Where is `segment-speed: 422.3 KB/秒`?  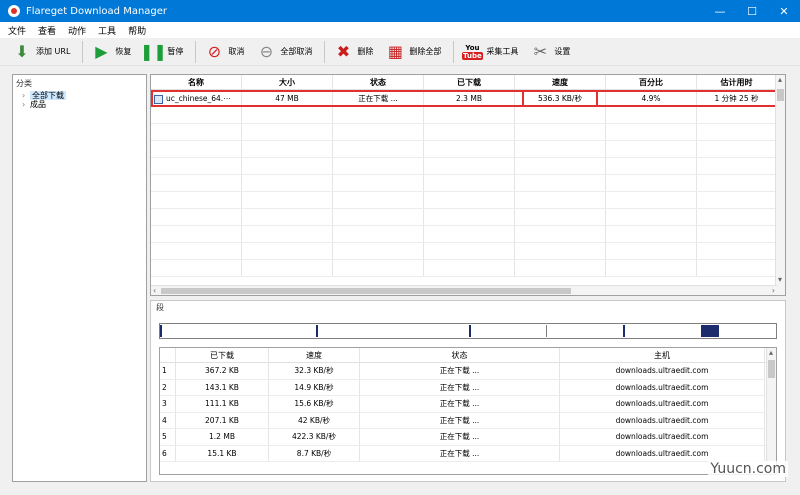 segment-speed: 422.3 KB/秒 is located at coordinates (314, 437).